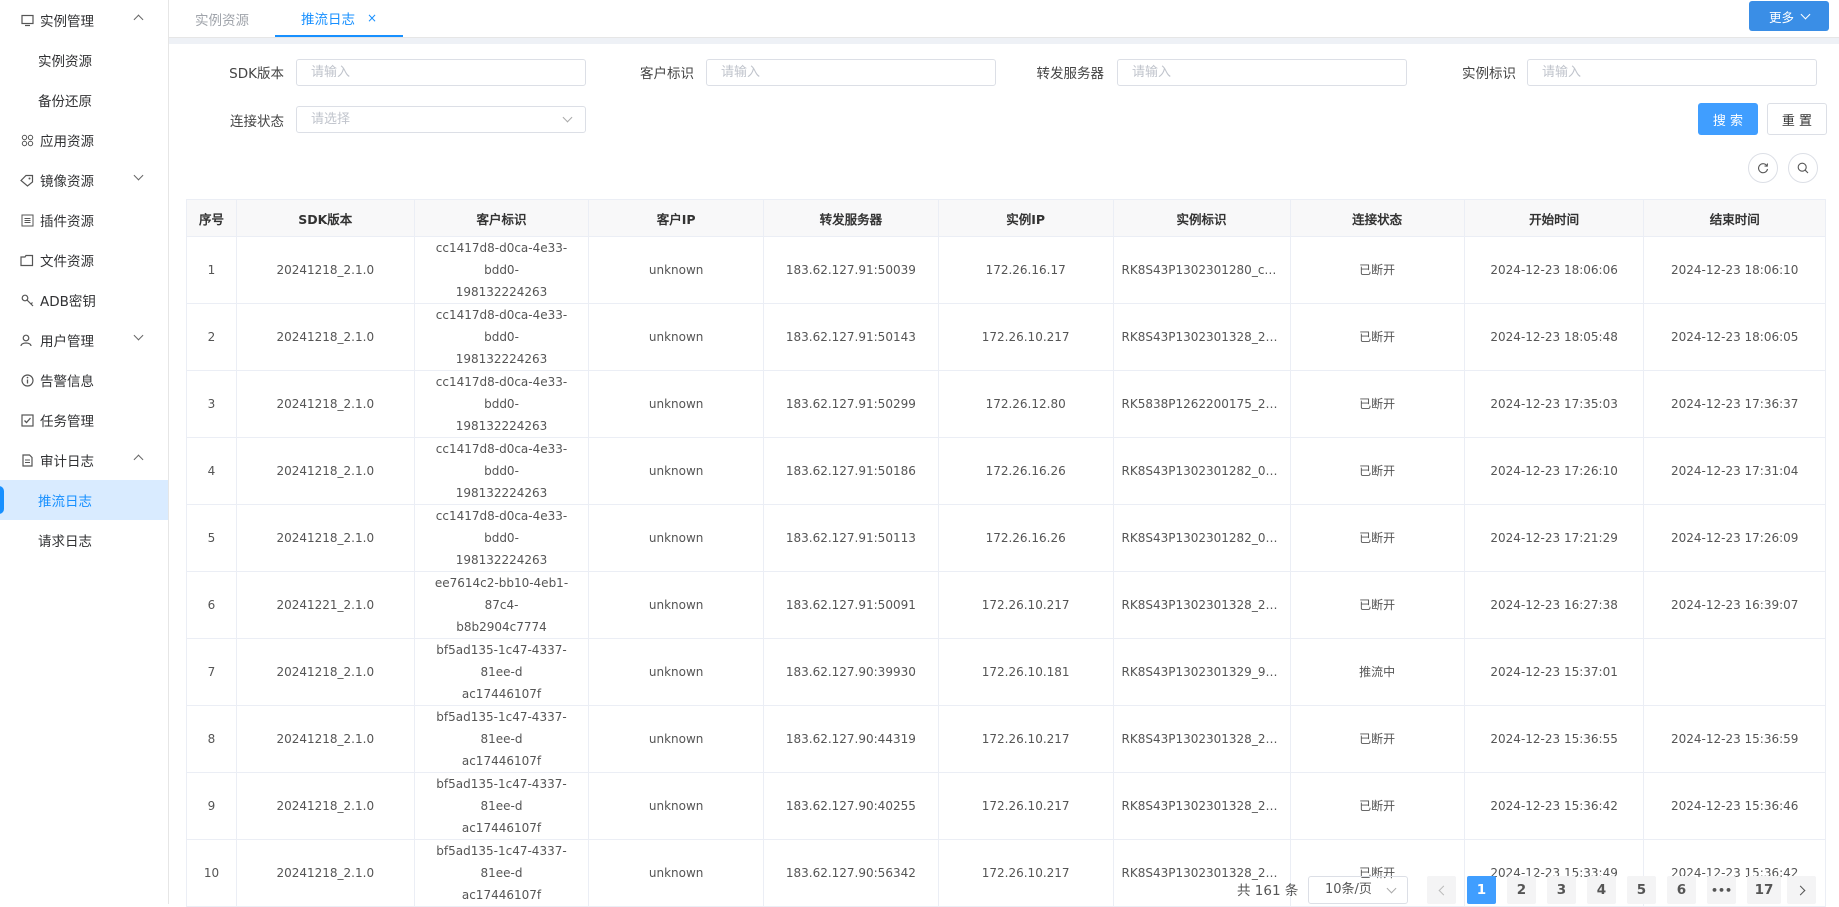 The width and height of the screenshot is (1839, 907). I want to click on page-button-4: 4, so click(1601, 890).